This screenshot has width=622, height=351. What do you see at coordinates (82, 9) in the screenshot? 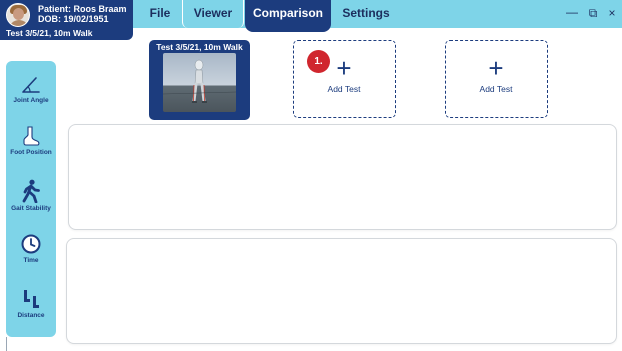
I see `patient-name: Patient: Roos Braam` at bounding box center [82, 9].